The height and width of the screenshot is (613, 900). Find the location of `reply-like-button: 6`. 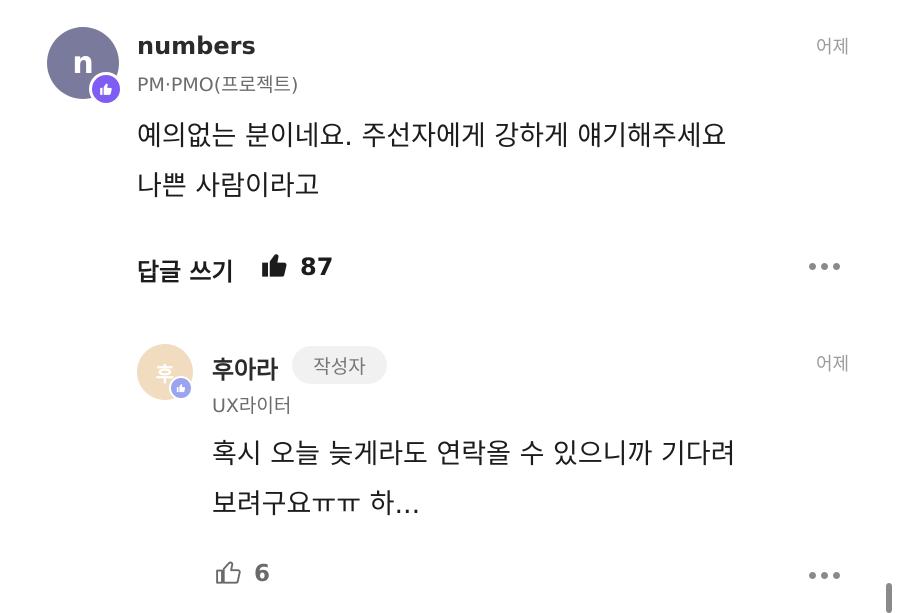

reply-like-button: 6 is located at coordinates (242, 574).